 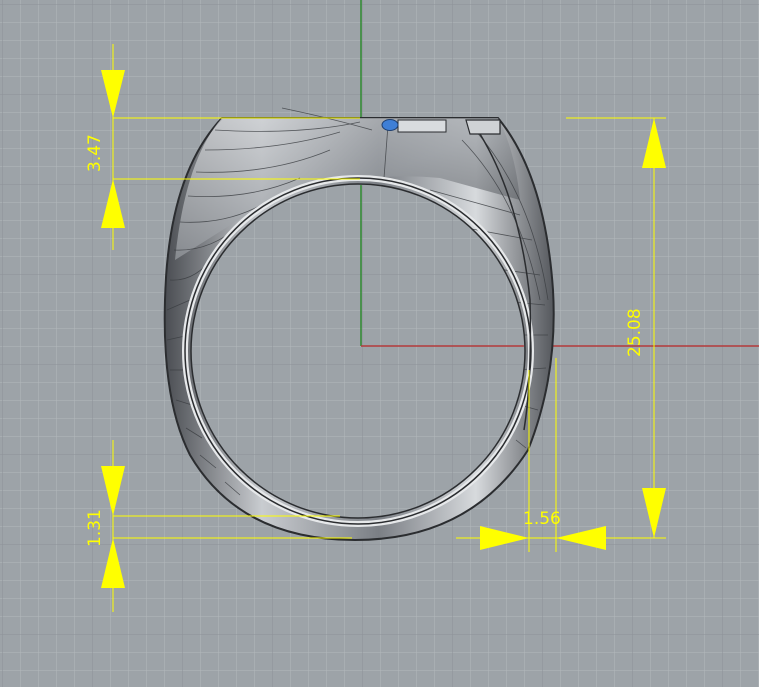 I want to click on dimension-label-top-thickness: 3.47, so click(x=95, y=153).